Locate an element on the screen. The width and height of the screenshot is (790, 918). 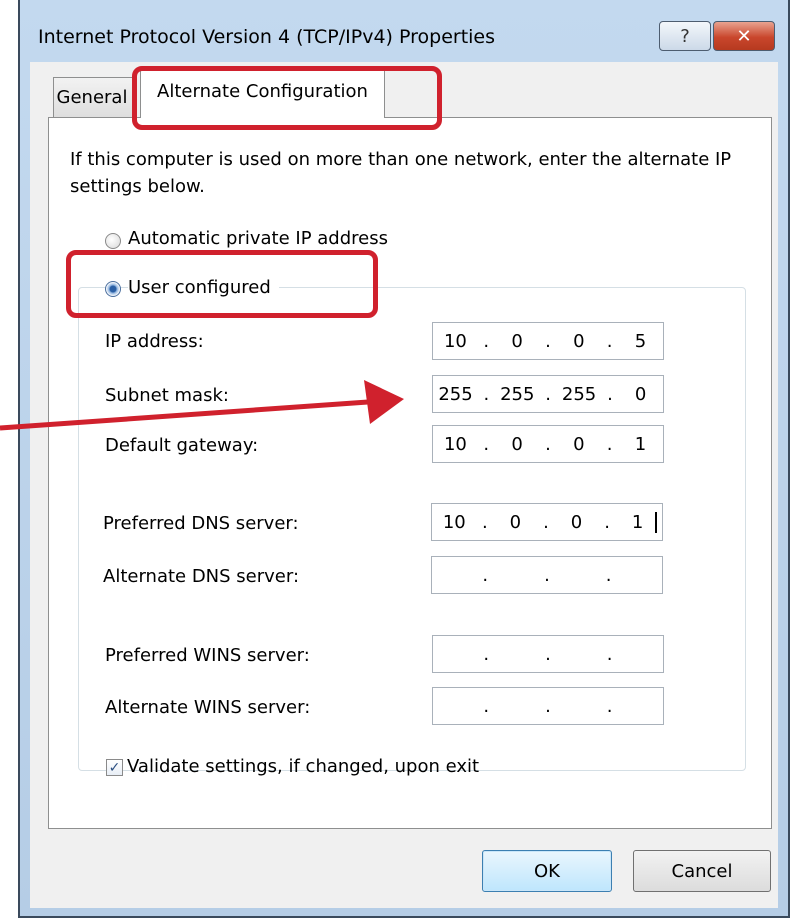
checkmark-icon: ✓ is located at coordinates (114, 767).